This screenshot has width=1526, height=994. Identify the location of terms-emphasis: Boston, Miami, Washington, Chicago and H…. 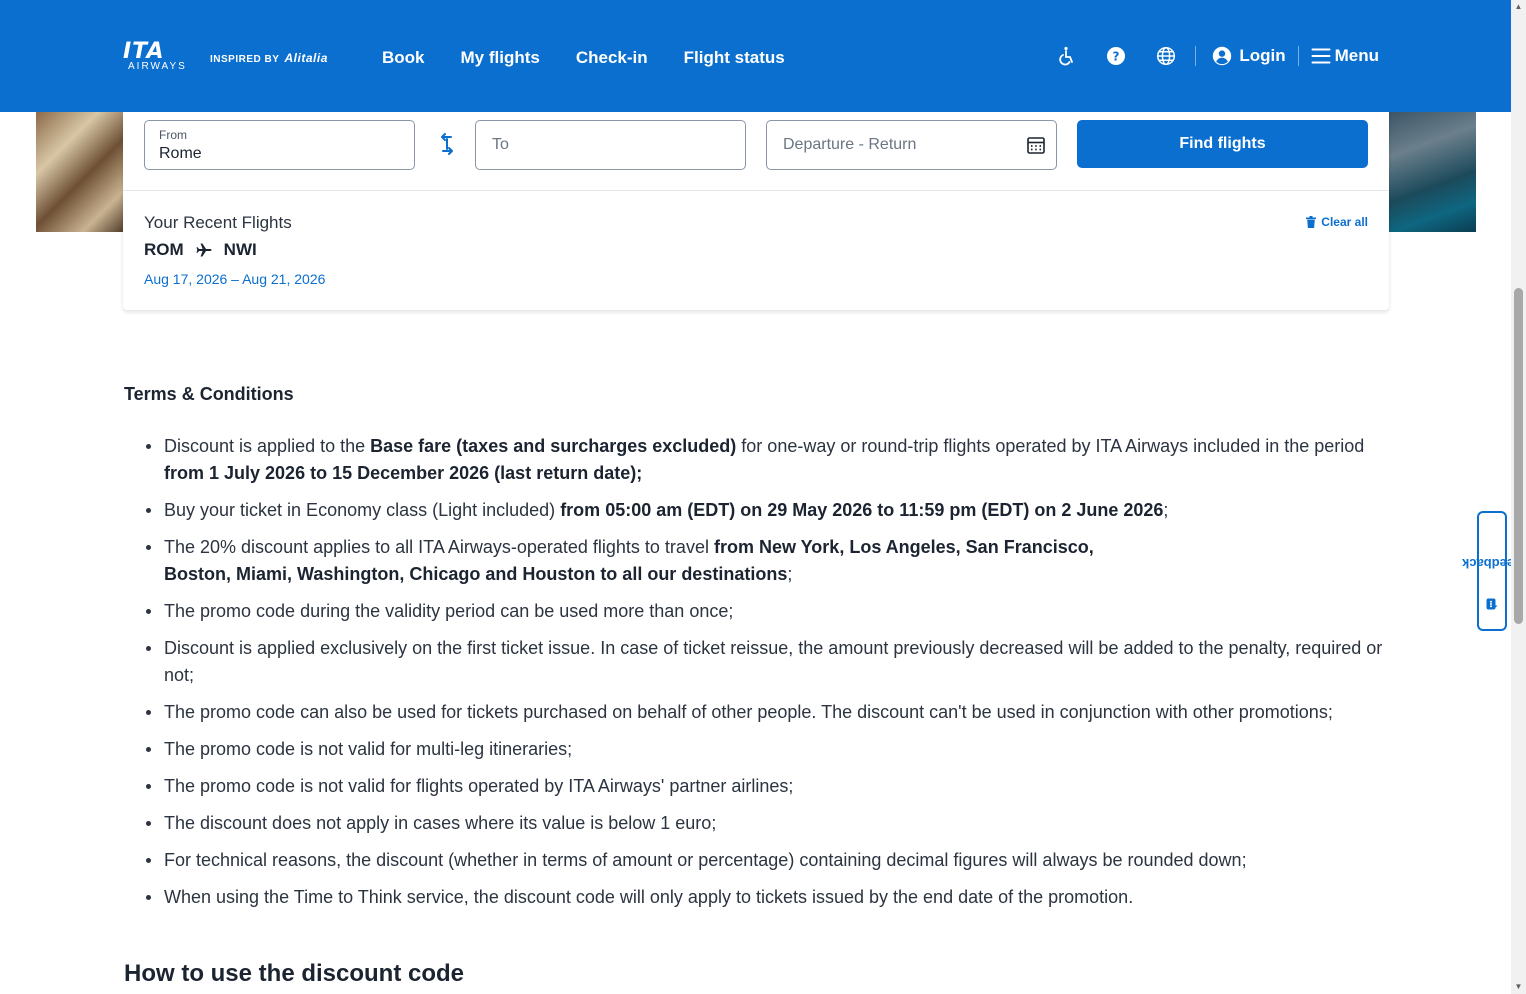
(476, 574).